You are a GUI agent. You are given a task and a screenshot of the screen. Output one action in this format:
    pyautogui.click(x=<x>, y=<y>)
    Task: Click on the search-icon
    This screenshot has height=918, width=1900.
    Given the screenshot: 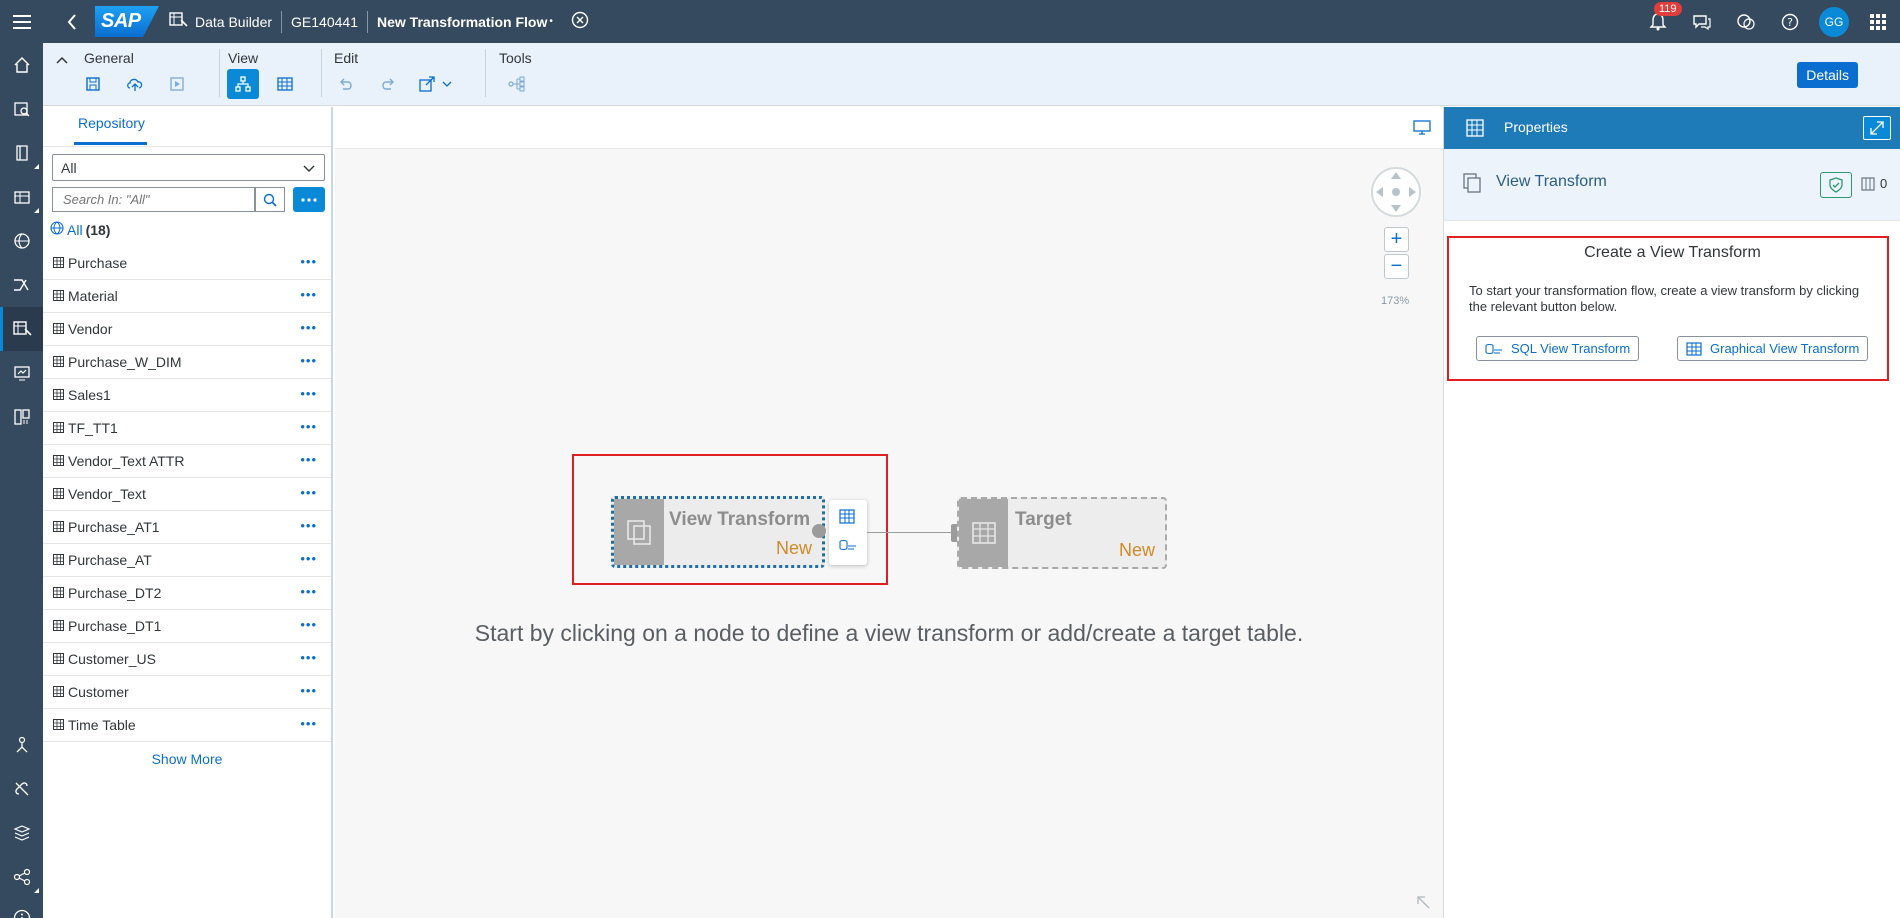 What is the action you would take?
    pyautogui.click(x=270, y=199)
    